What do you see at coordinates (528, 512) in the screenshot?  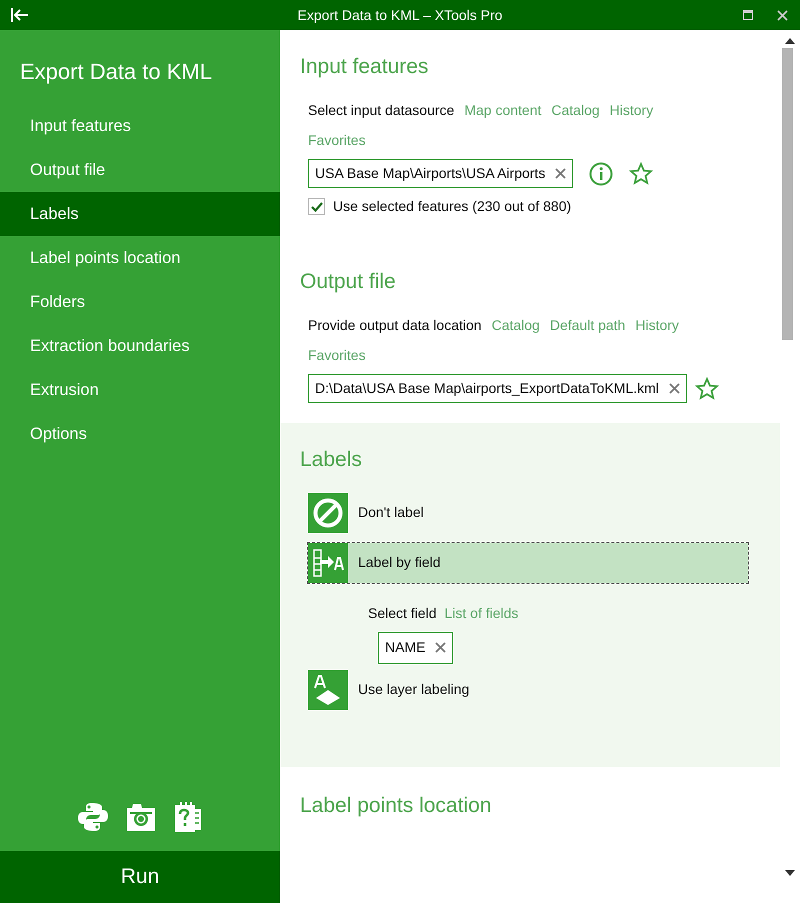 I see `label-option: Don't label` at bounding box center [528, 512].